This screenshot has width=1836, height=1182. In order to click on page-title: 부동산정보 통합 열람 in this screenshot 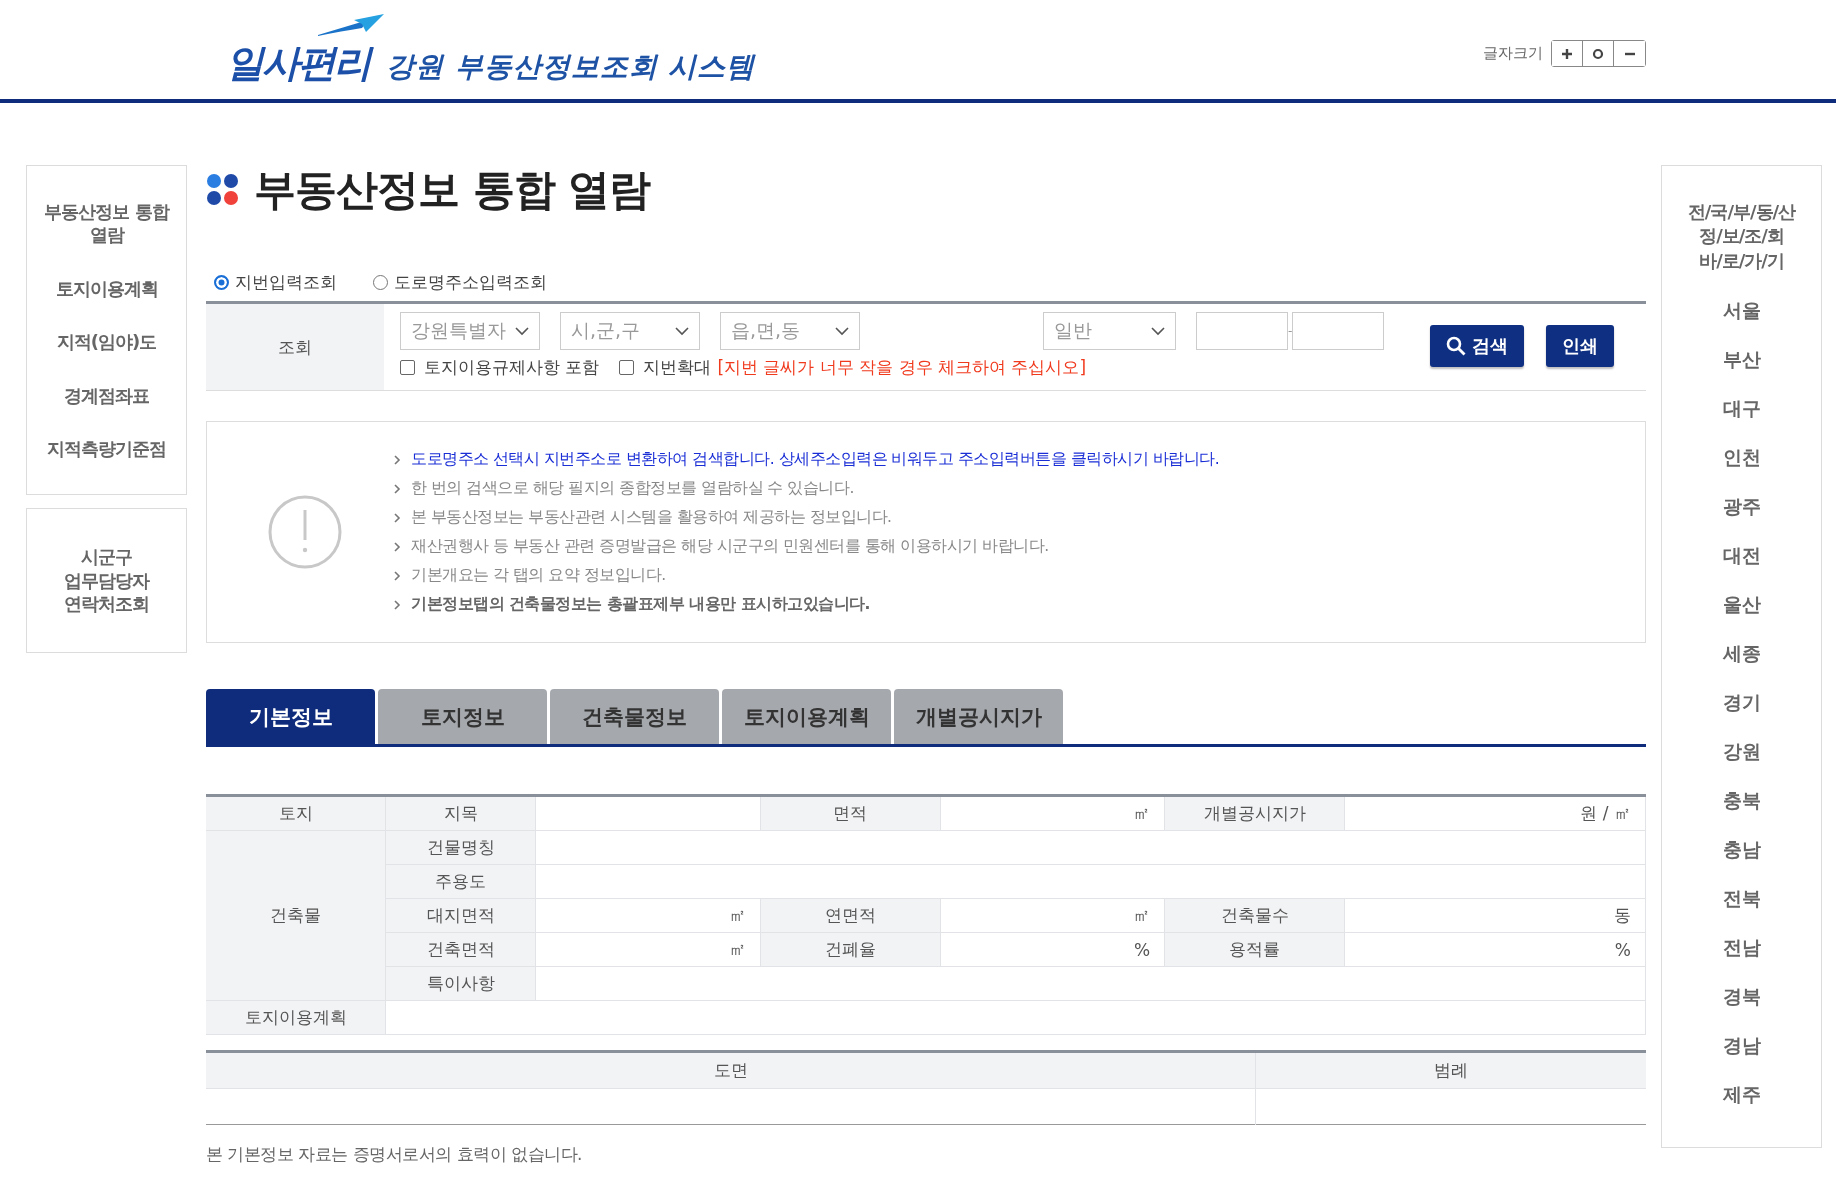, I will do `click(452, 190)`.